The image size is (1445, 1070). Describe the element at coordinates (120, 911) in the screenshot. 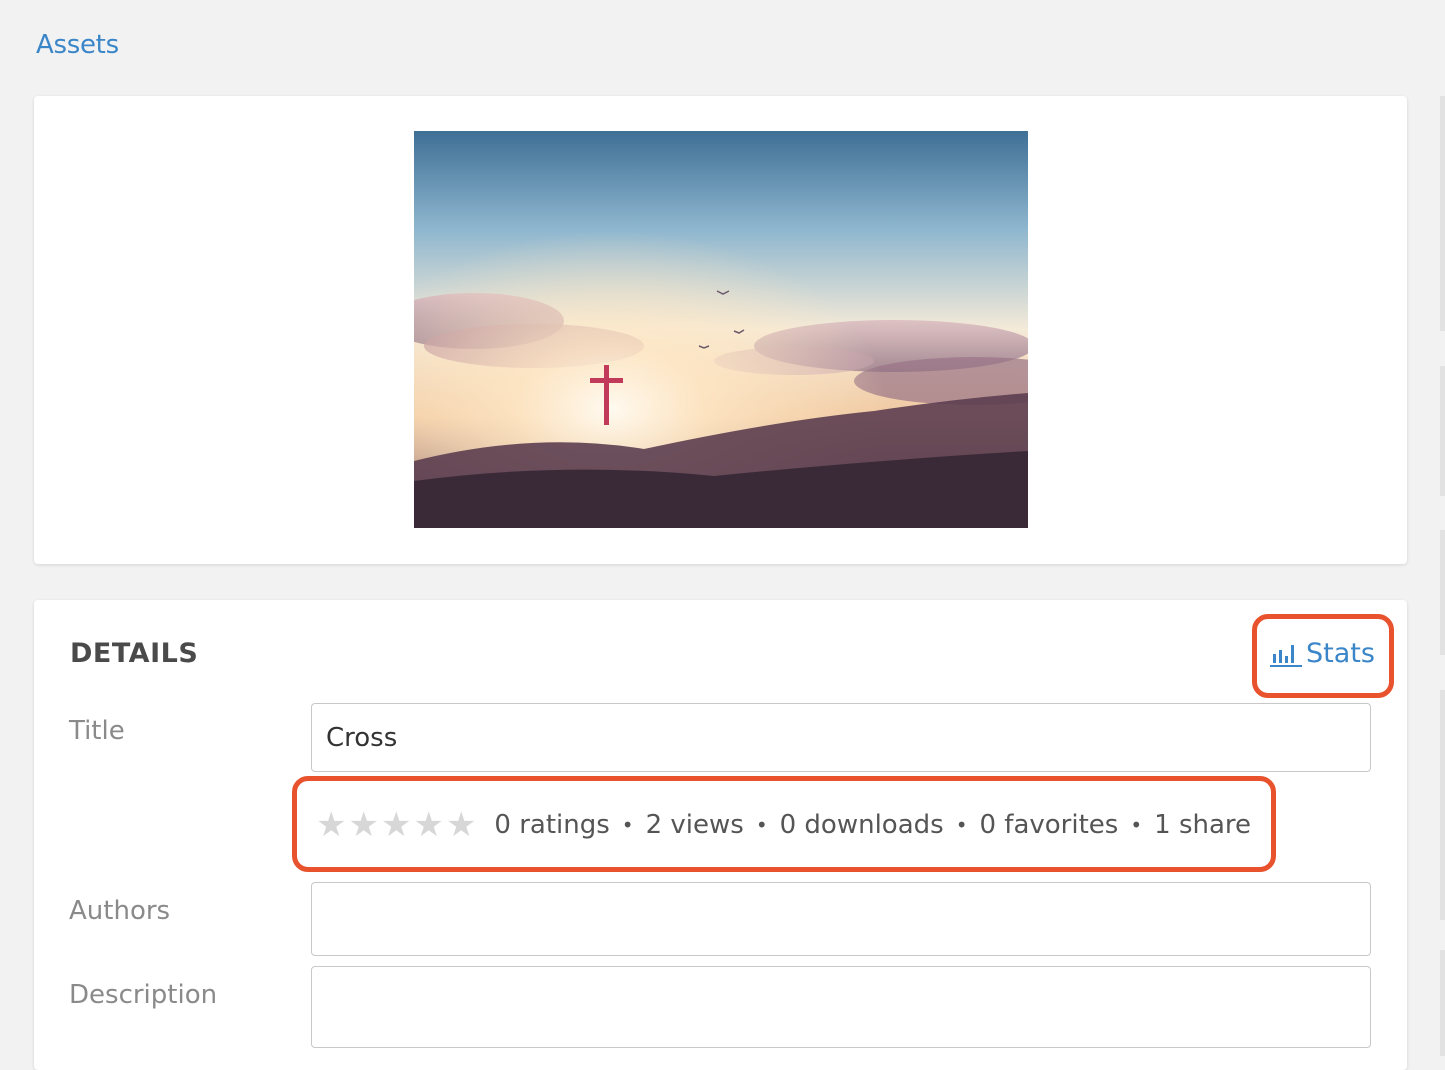

I see `authors-label: Authors` at that location.